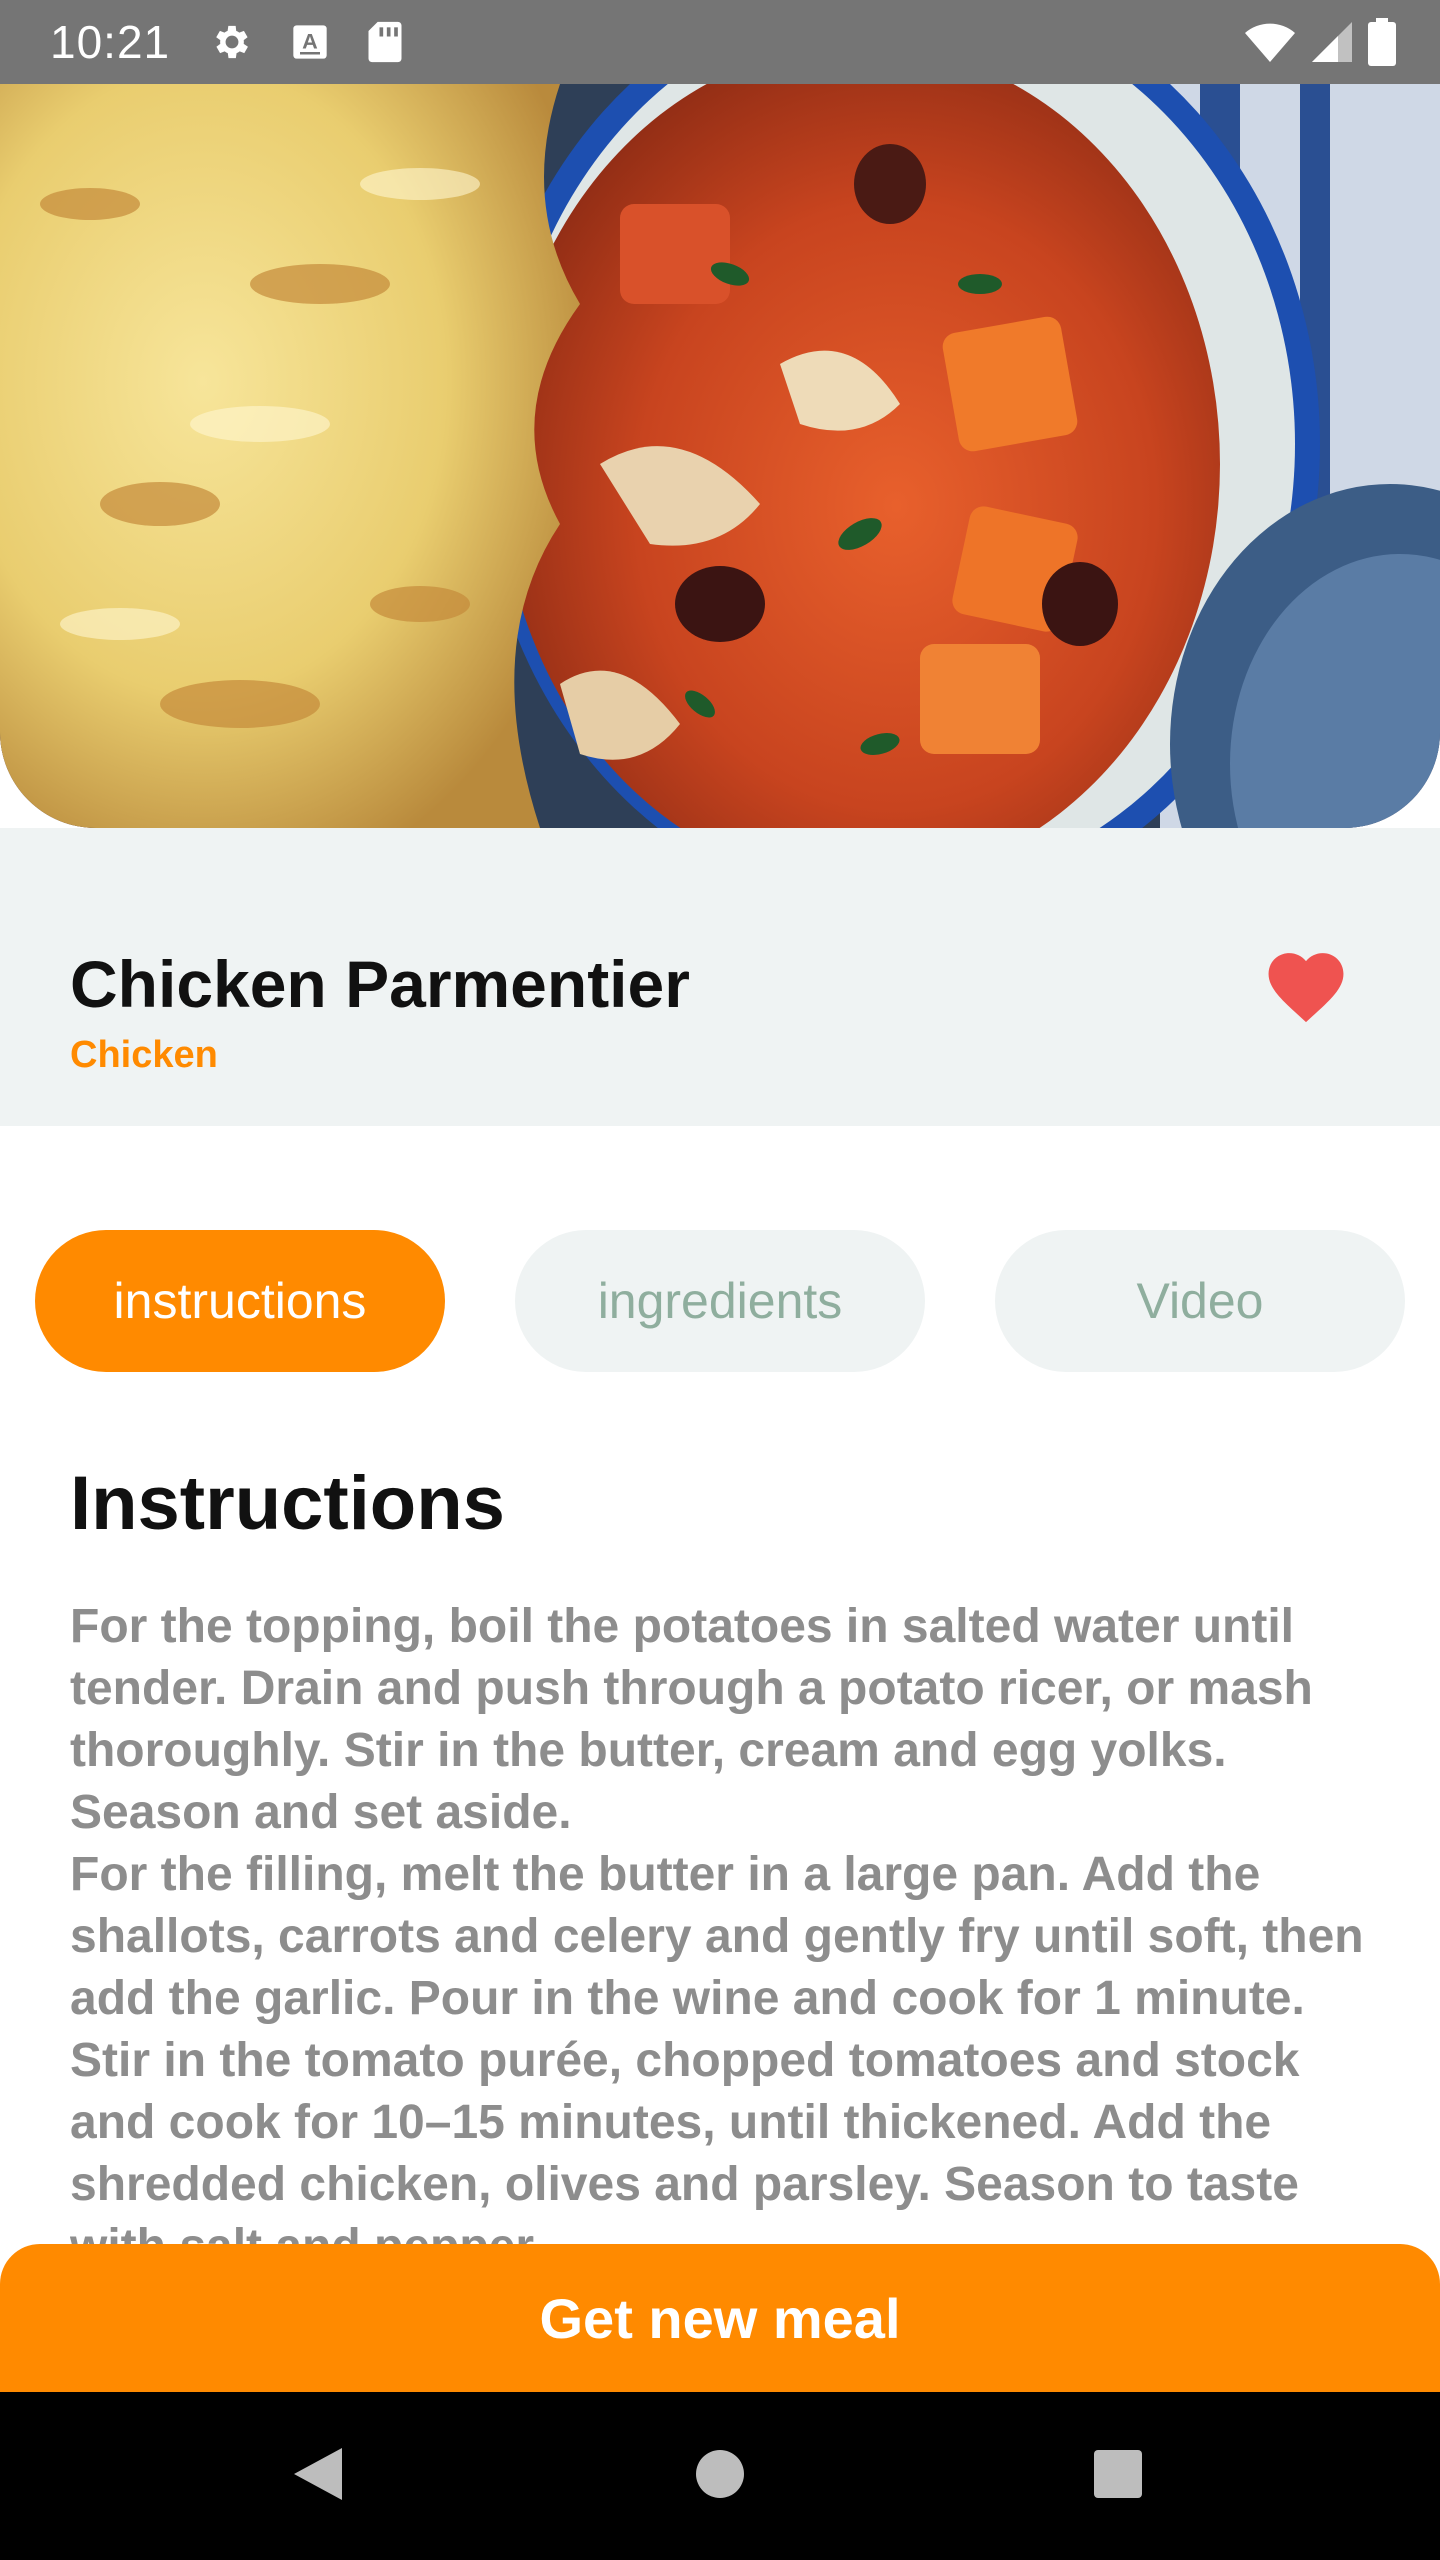 This screenshot has height=2560, width=1440. I want to click on tab-instructions: instructions, so click(240, 1301).